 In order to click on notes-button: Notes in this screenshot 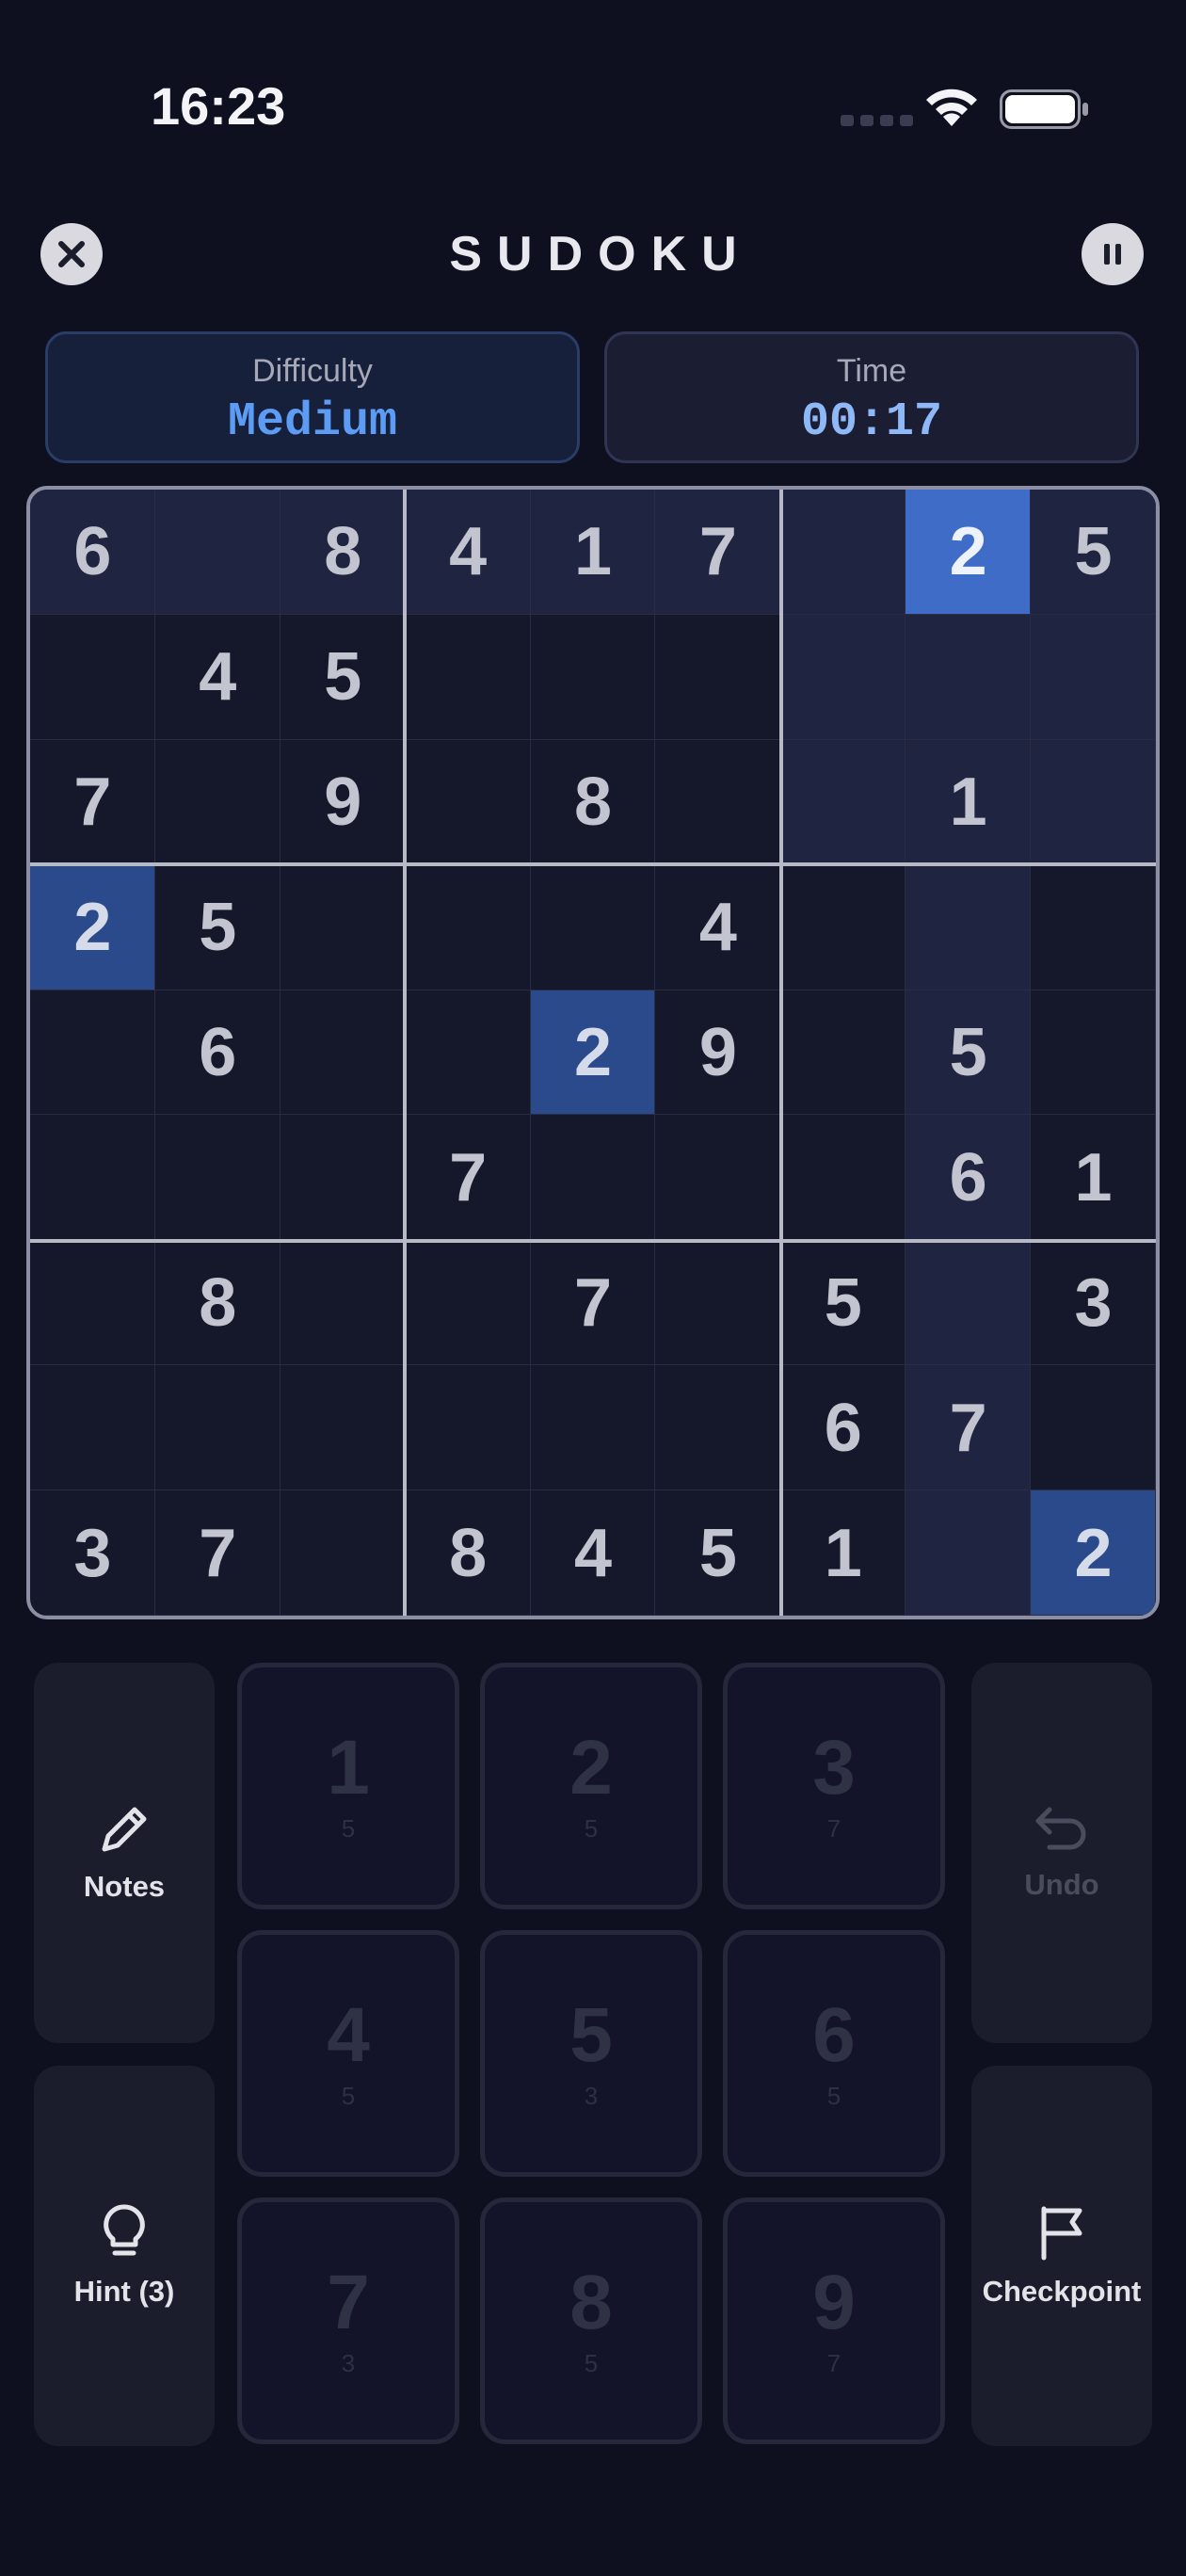, I will do `click(125, 1853)`.